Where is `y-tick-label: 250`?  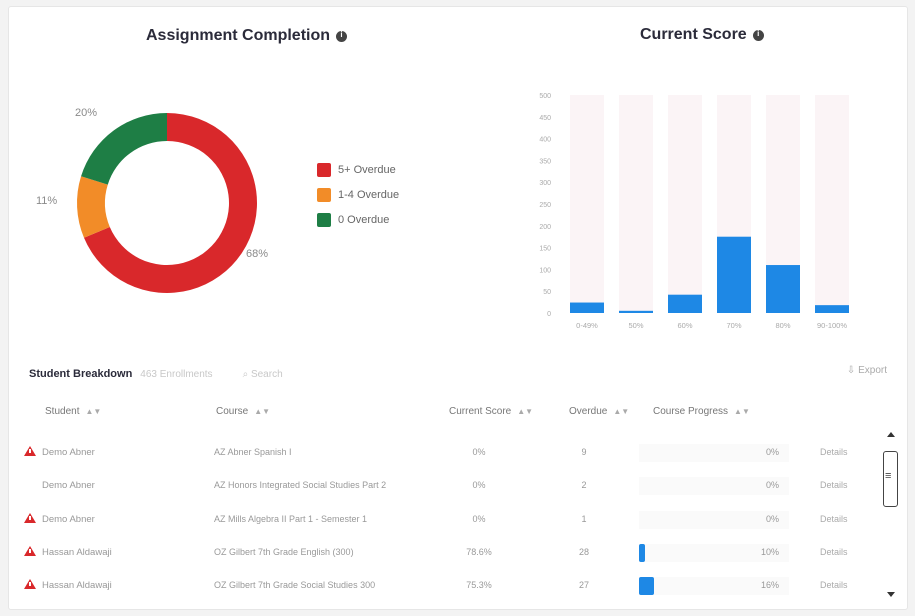
y-tick-label: 250 is located at coordinates (545, 205).